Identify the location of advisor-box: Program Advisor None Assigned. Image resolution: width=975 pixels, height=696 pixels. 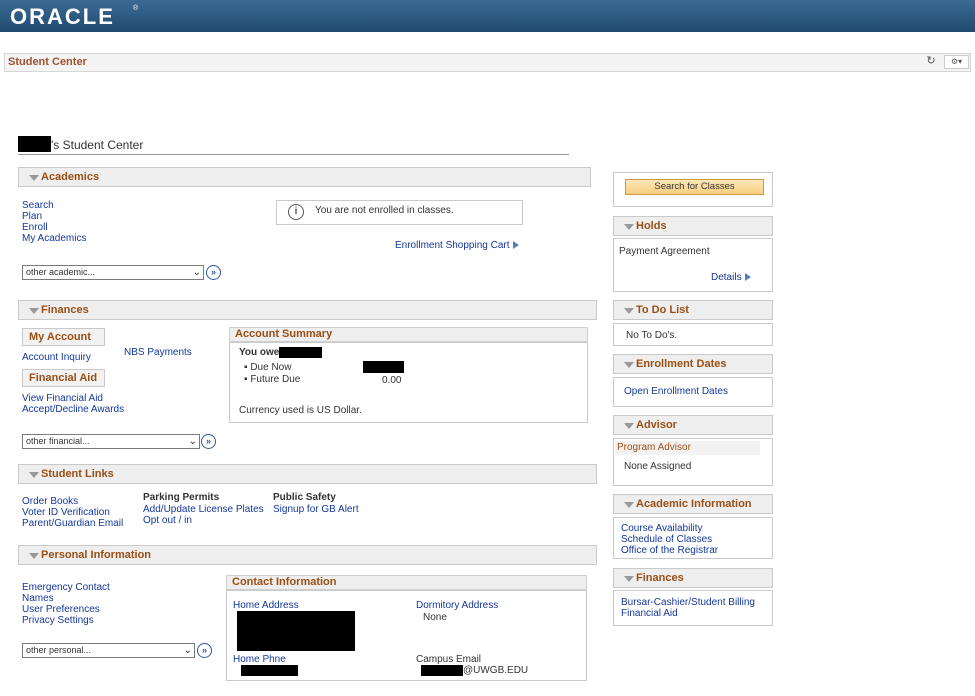
(693, 462).